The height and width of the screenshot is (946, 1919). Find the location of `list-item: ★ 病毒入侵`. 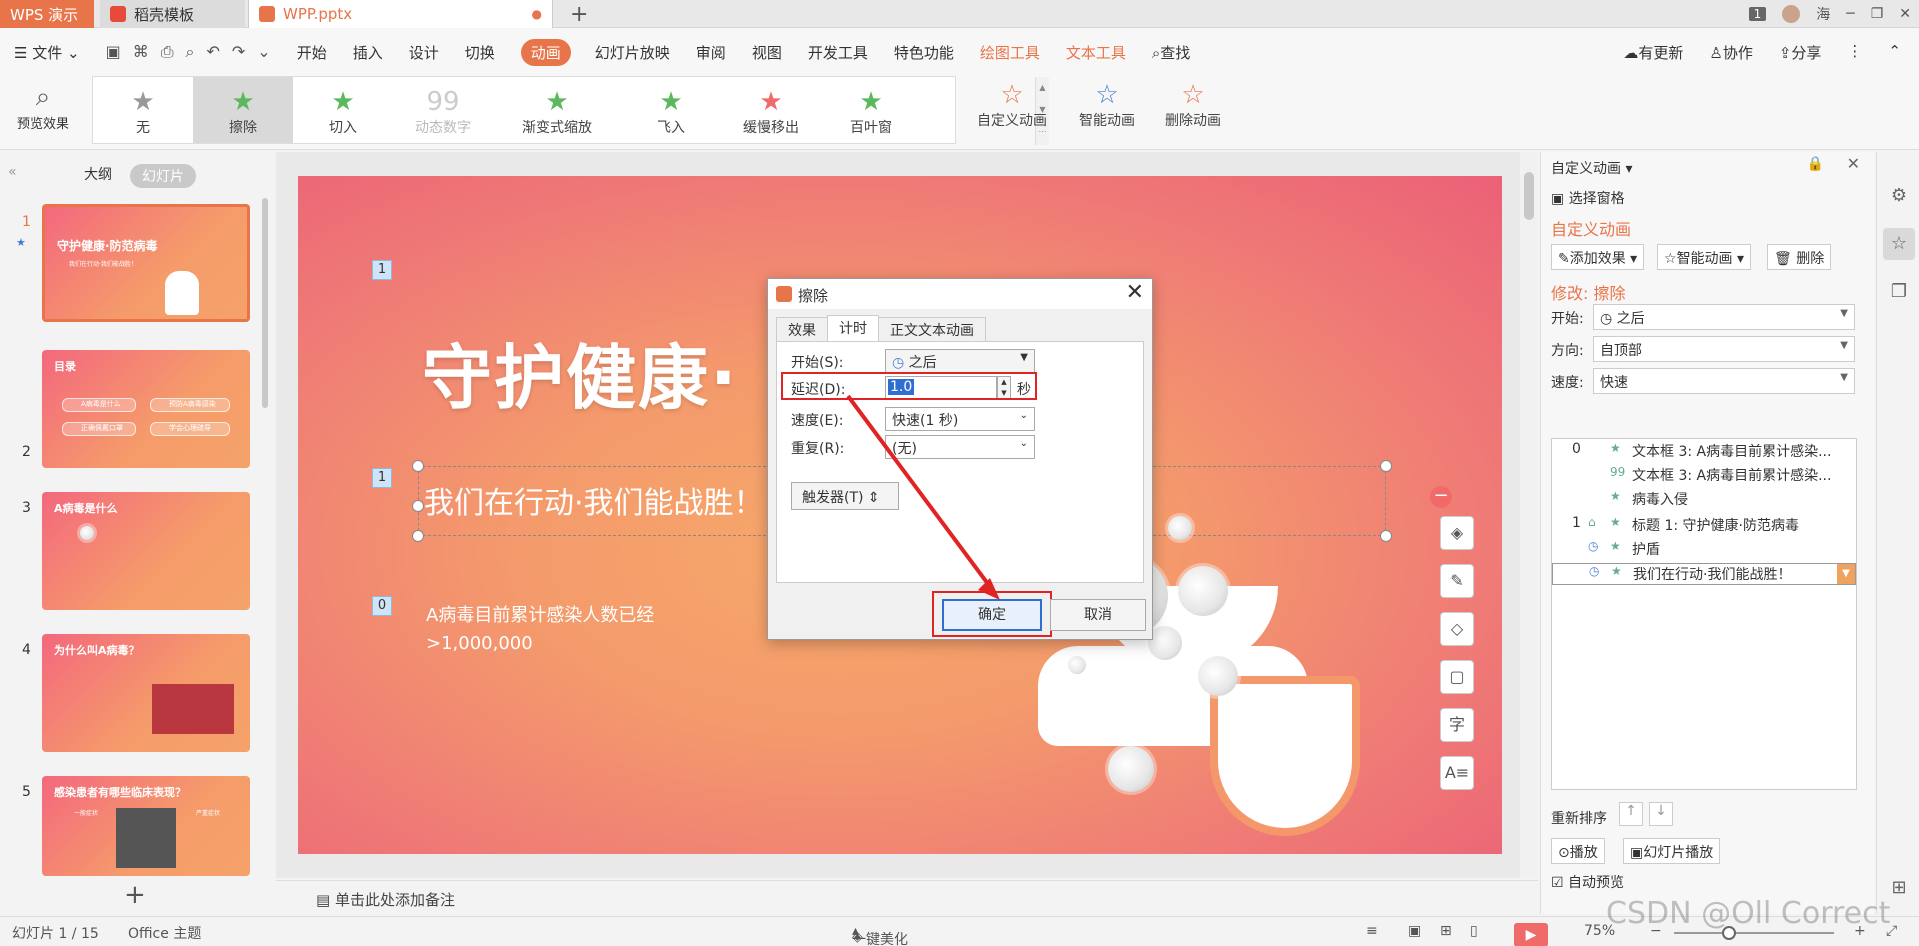

list-item: ★ 病毒入侵 is located at coordinates (1704, 500).